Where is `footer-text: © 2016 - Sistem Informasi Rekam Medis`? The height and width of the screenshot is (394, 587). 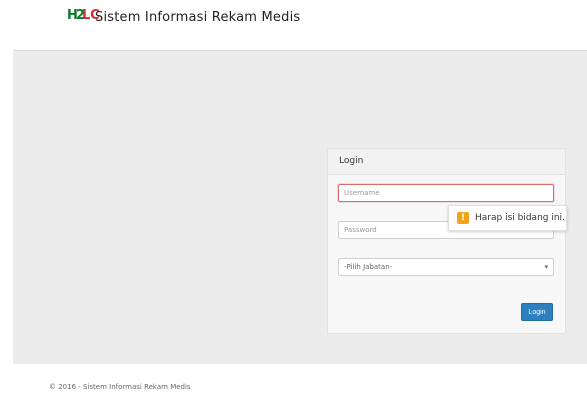 footer-text: © 2016 - Sistem Informasi Rekam Medis is located at coordinates (120, 387).